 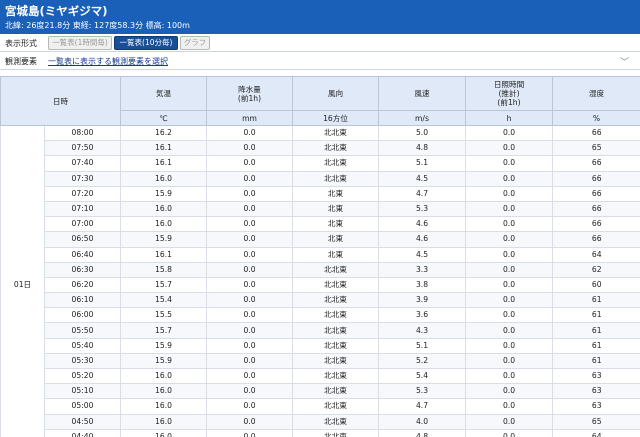 What do you see at coordinates (422, 270) in the screenshot?
I see `wind-speed-cell: 3.3` at bounding box center [422, 270].